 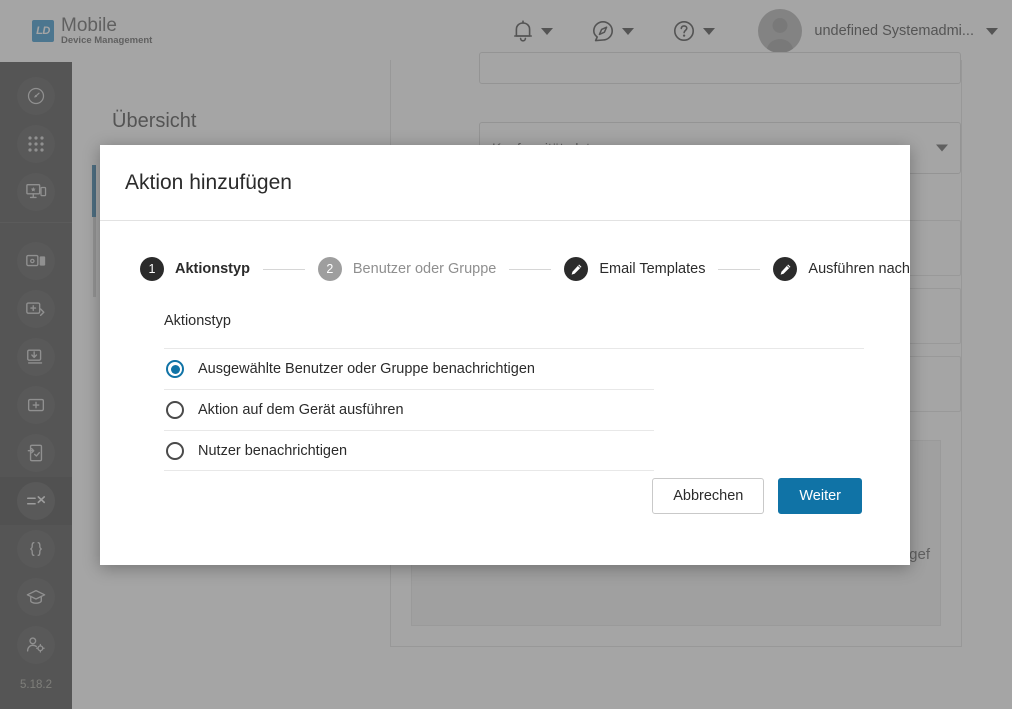 I want to click on radio-icon-selected, so click(x=175, y=369).